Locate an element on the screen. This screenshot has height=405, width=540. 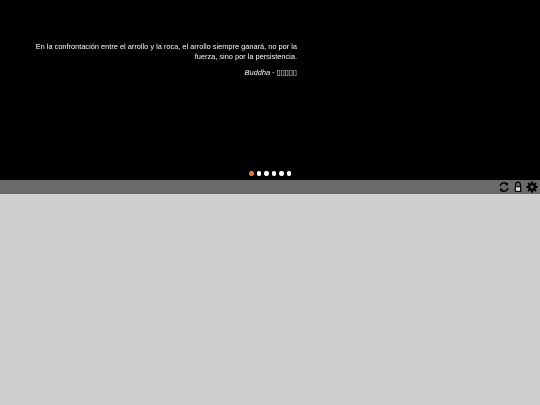
refresh-button is located at coordinates (504, 187).